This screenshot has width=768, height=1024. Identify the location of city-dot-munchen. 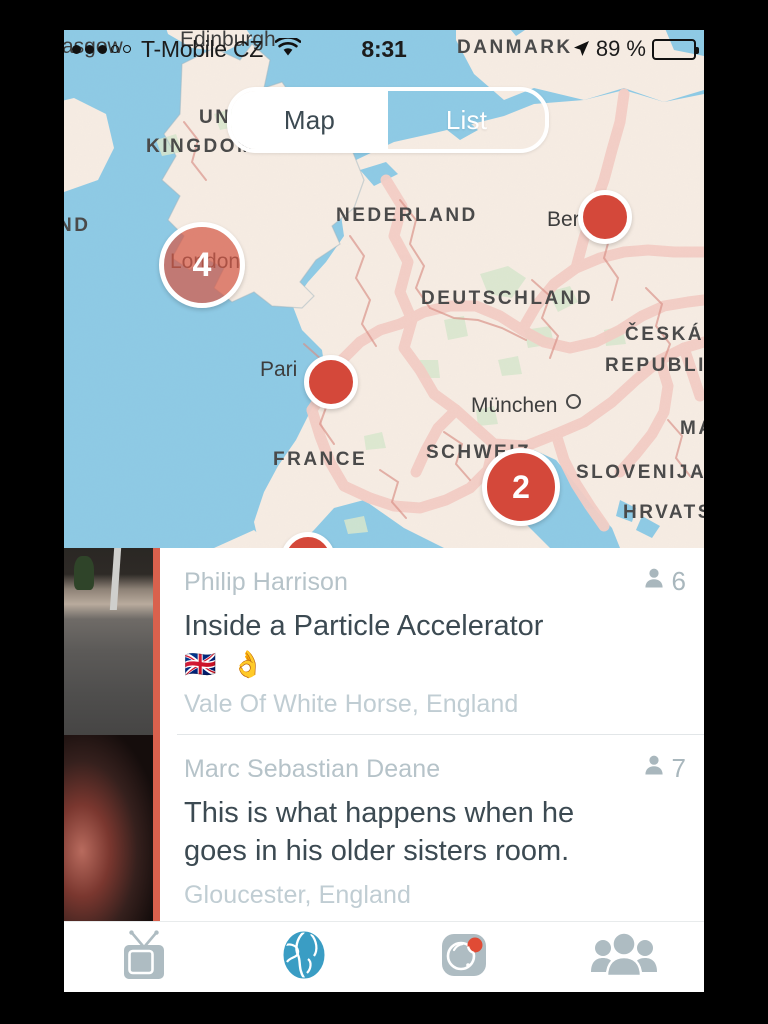
(573, 401).